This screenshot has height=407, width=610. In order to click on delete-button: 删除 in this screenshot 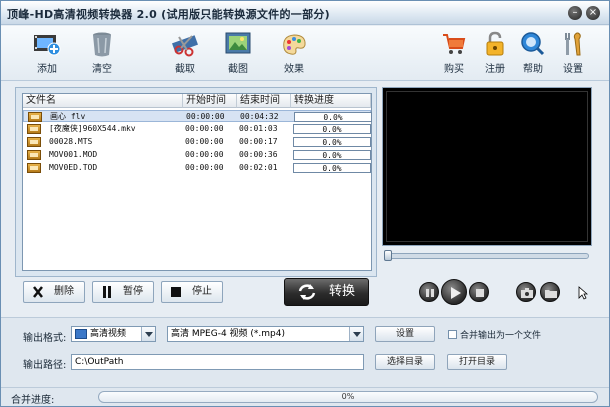, I will do `click(54, 292)`.